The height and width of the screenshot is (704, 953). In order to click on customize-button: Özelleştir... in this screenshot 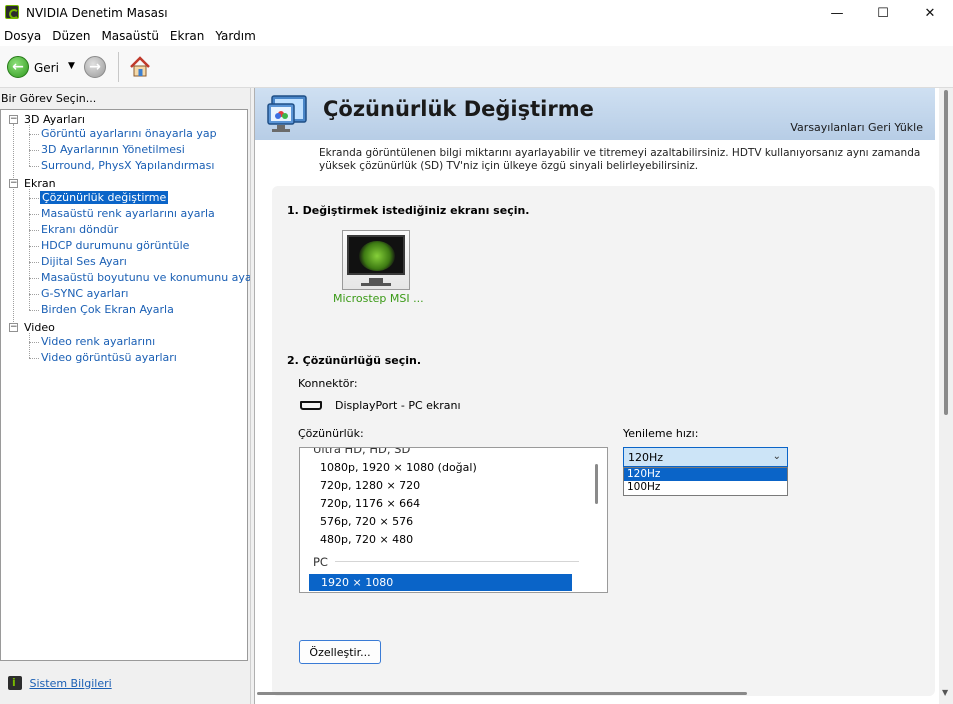, I will do `click(340, 652)`.